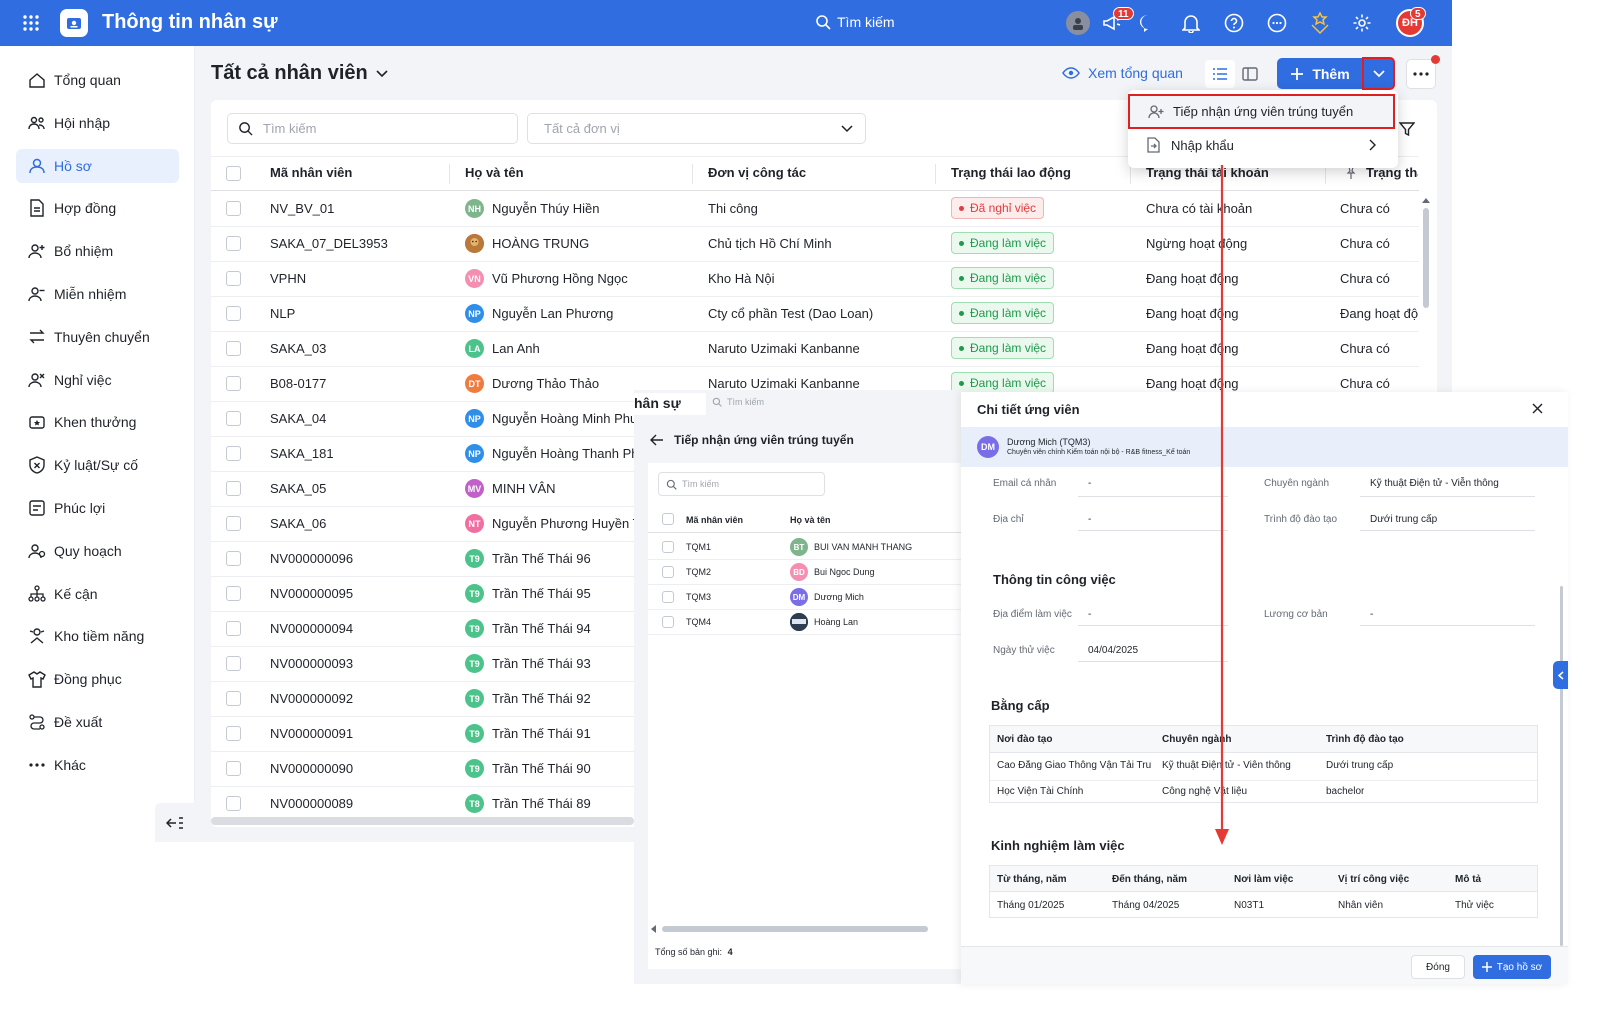 This screenshot has height=1012, width=1612. I want to click on employee-name: Nguyễn Hoàng Minh Phu, so click(563, 418).